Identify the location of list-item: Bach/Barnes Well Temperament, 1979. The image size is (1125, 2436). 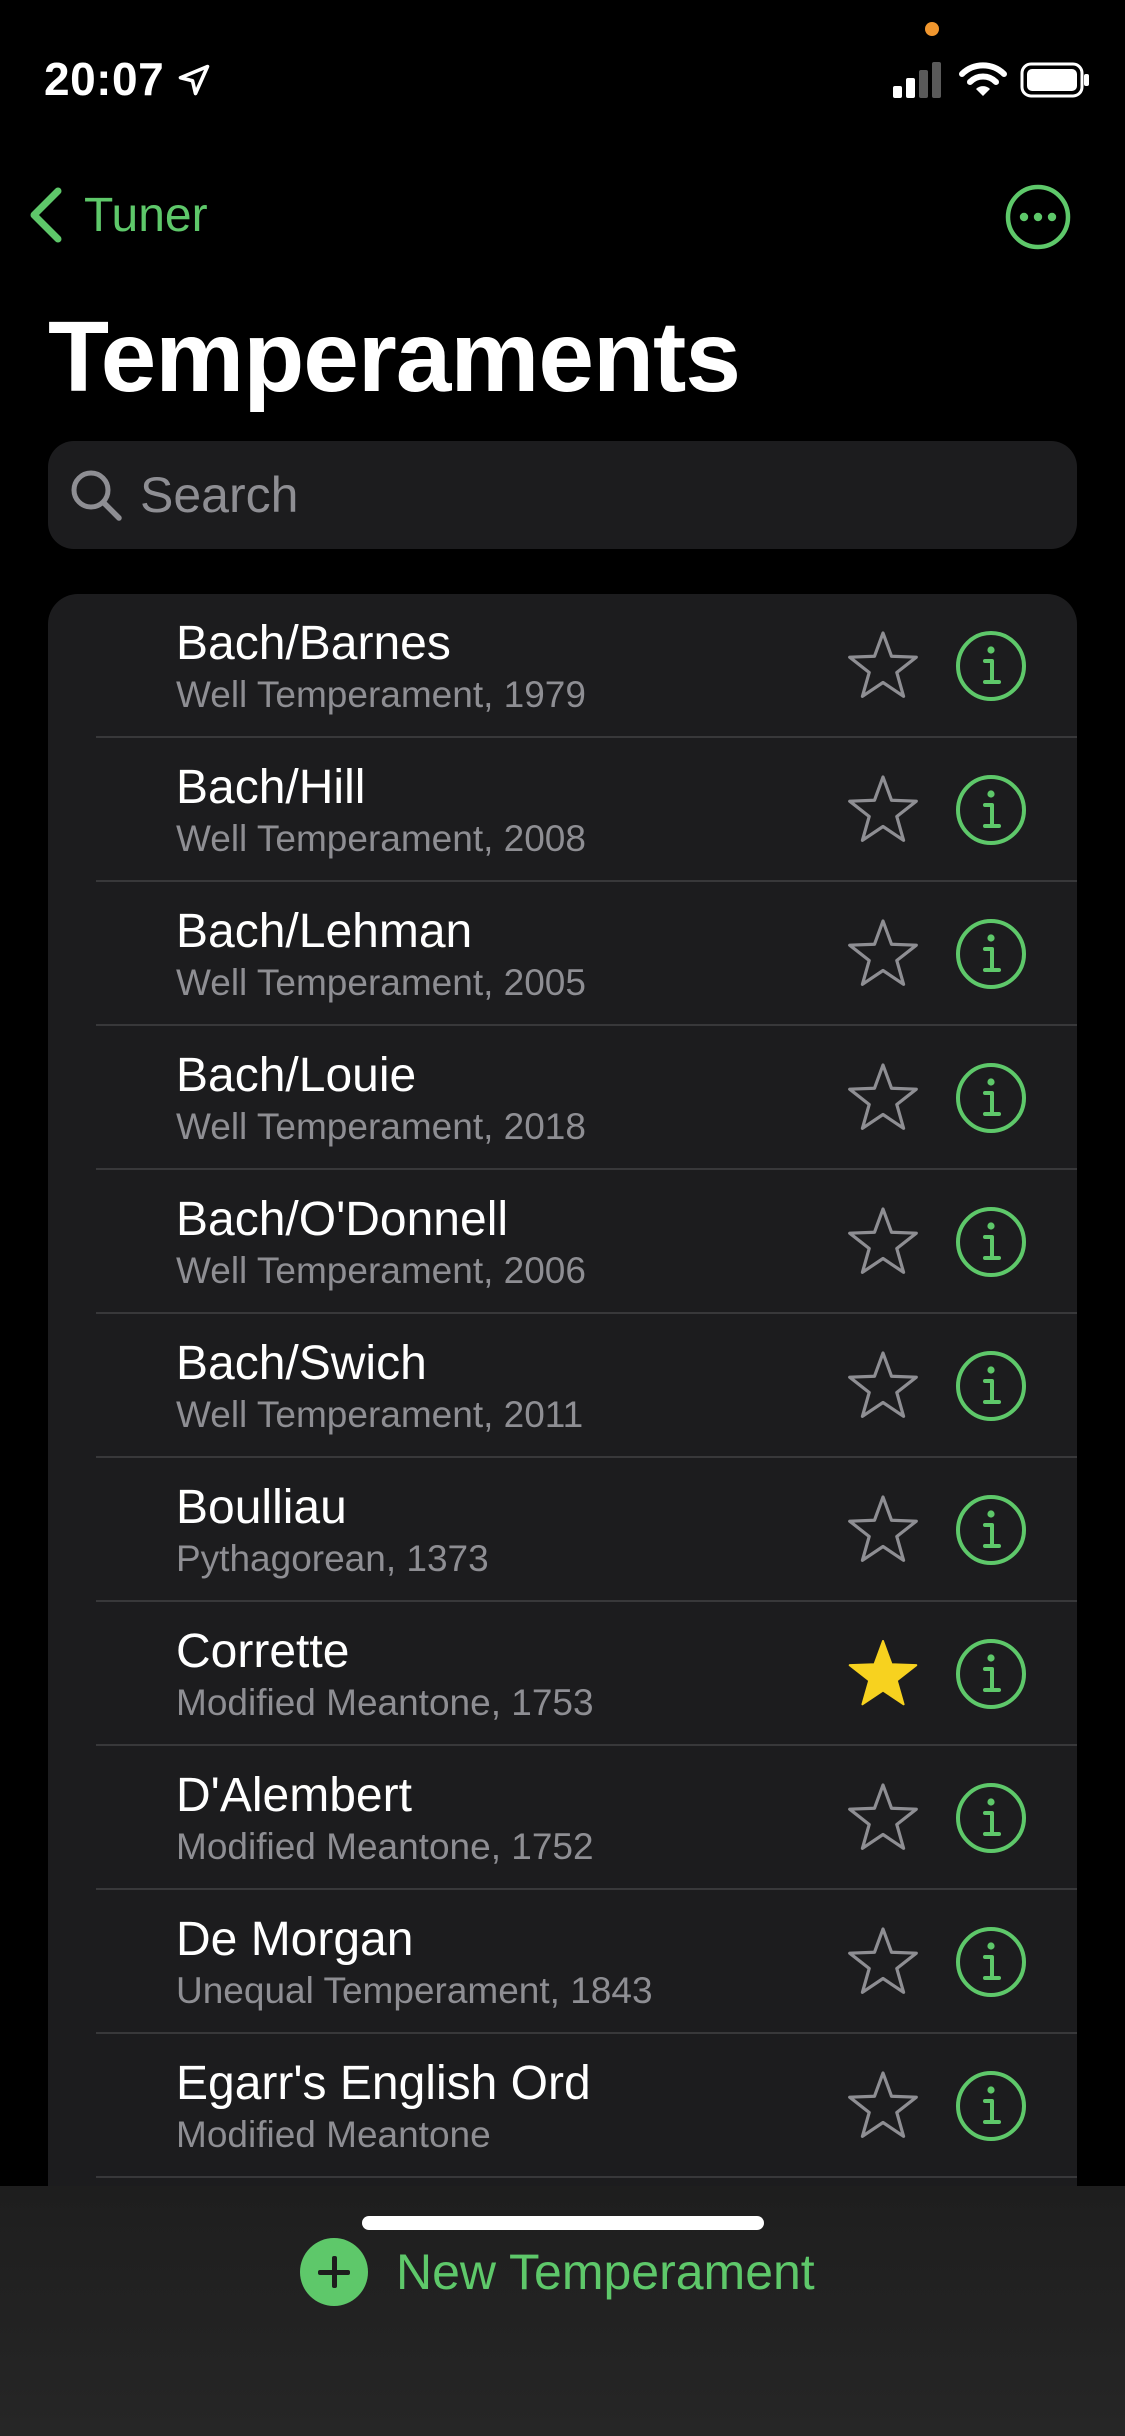
(562, 666).